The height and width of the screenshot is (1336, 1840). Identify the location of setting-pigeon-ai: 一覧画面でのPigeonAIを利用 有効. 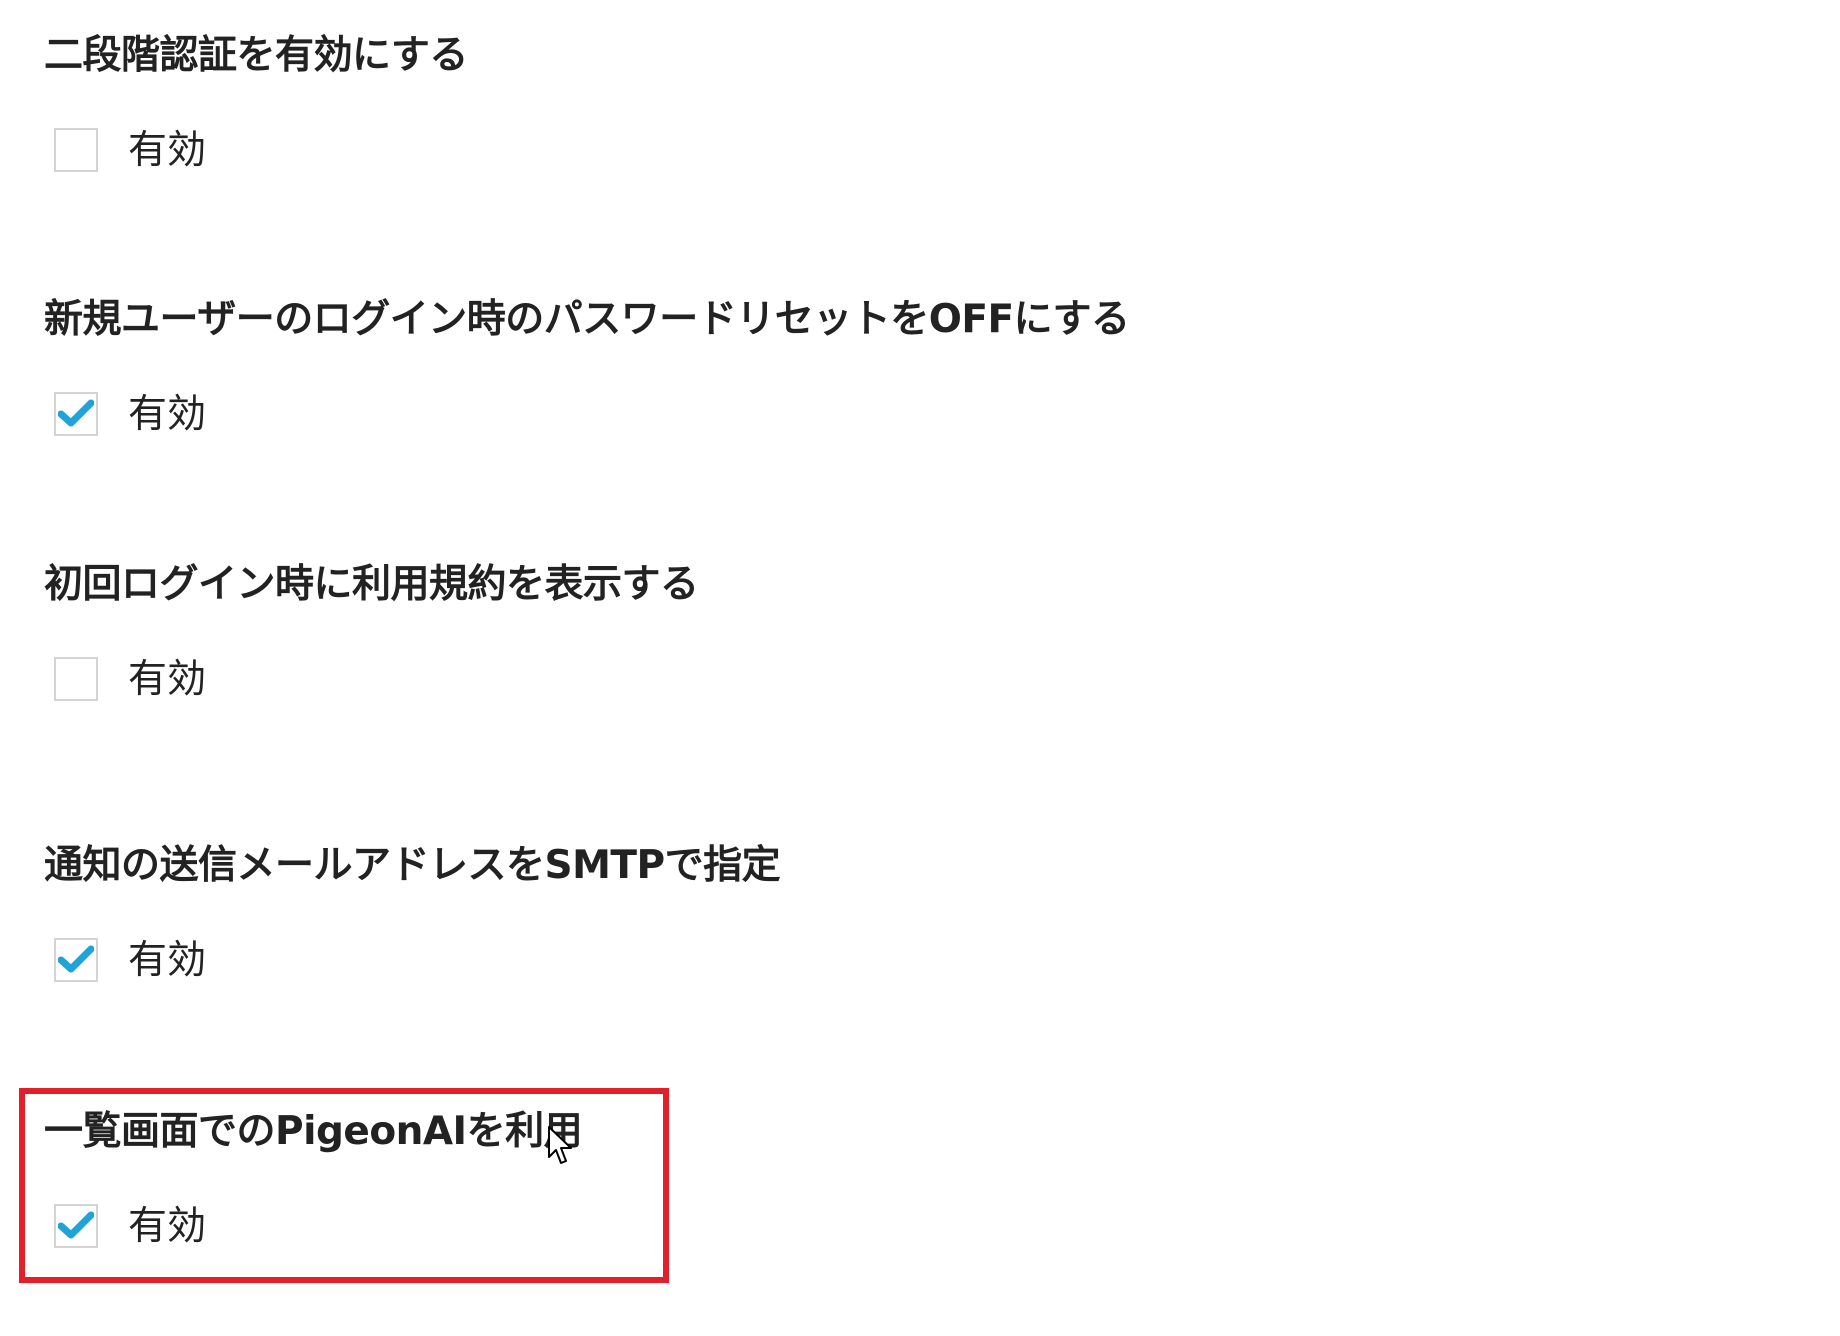
(313, 1178).